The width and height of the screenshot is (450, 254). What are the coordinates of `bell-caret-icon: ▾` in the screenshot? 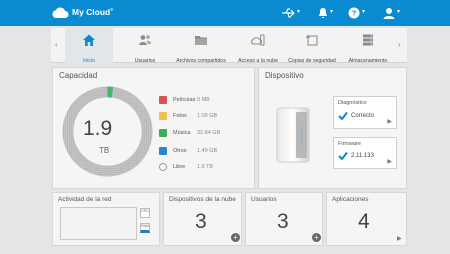 It's located at (331, 11).